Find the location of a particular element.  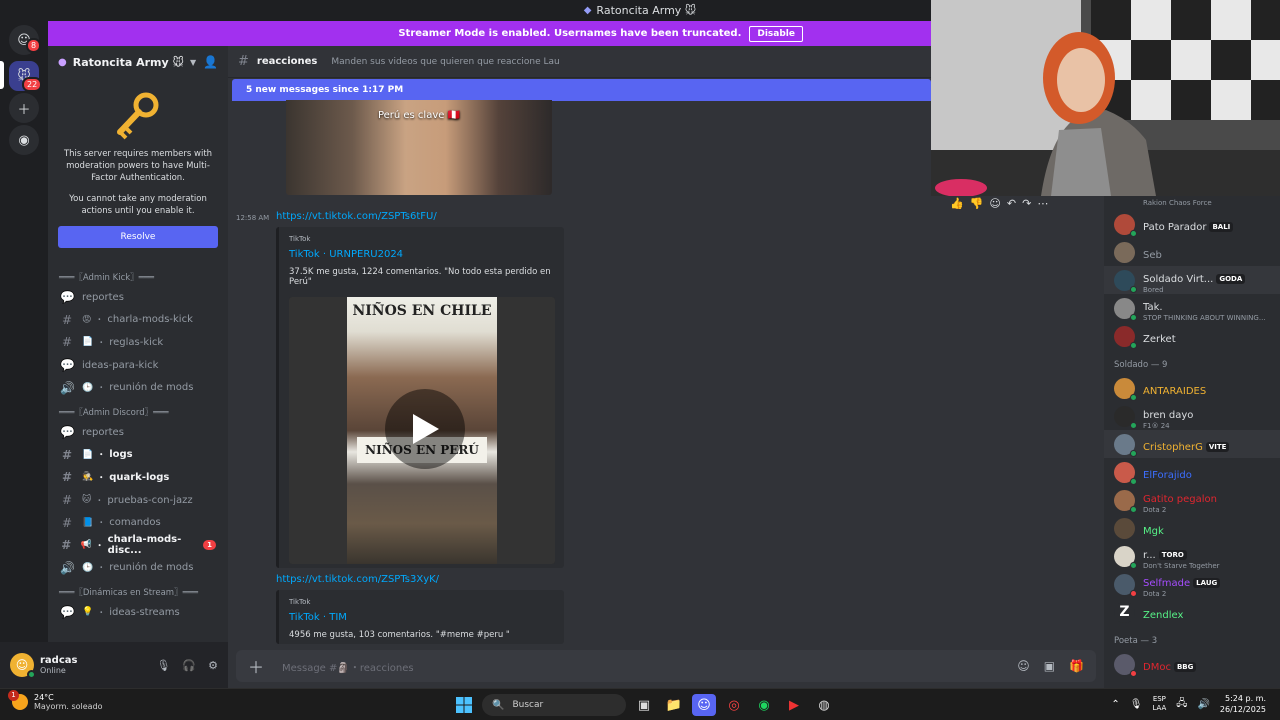

clock-time: 5:24 p. m. is located at coordinates (1245, 698).